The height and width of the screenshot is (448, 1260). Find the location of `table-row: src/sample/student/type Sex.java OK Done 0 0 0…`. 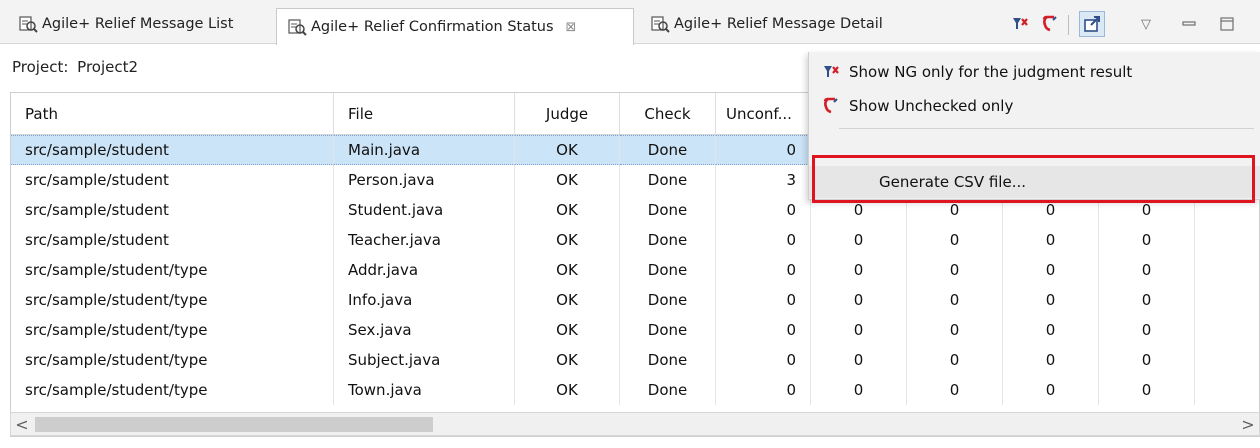

table-row: src/sample/student/type Sex.java OK Done 0 0 0… is located at coordinates (635, 330).